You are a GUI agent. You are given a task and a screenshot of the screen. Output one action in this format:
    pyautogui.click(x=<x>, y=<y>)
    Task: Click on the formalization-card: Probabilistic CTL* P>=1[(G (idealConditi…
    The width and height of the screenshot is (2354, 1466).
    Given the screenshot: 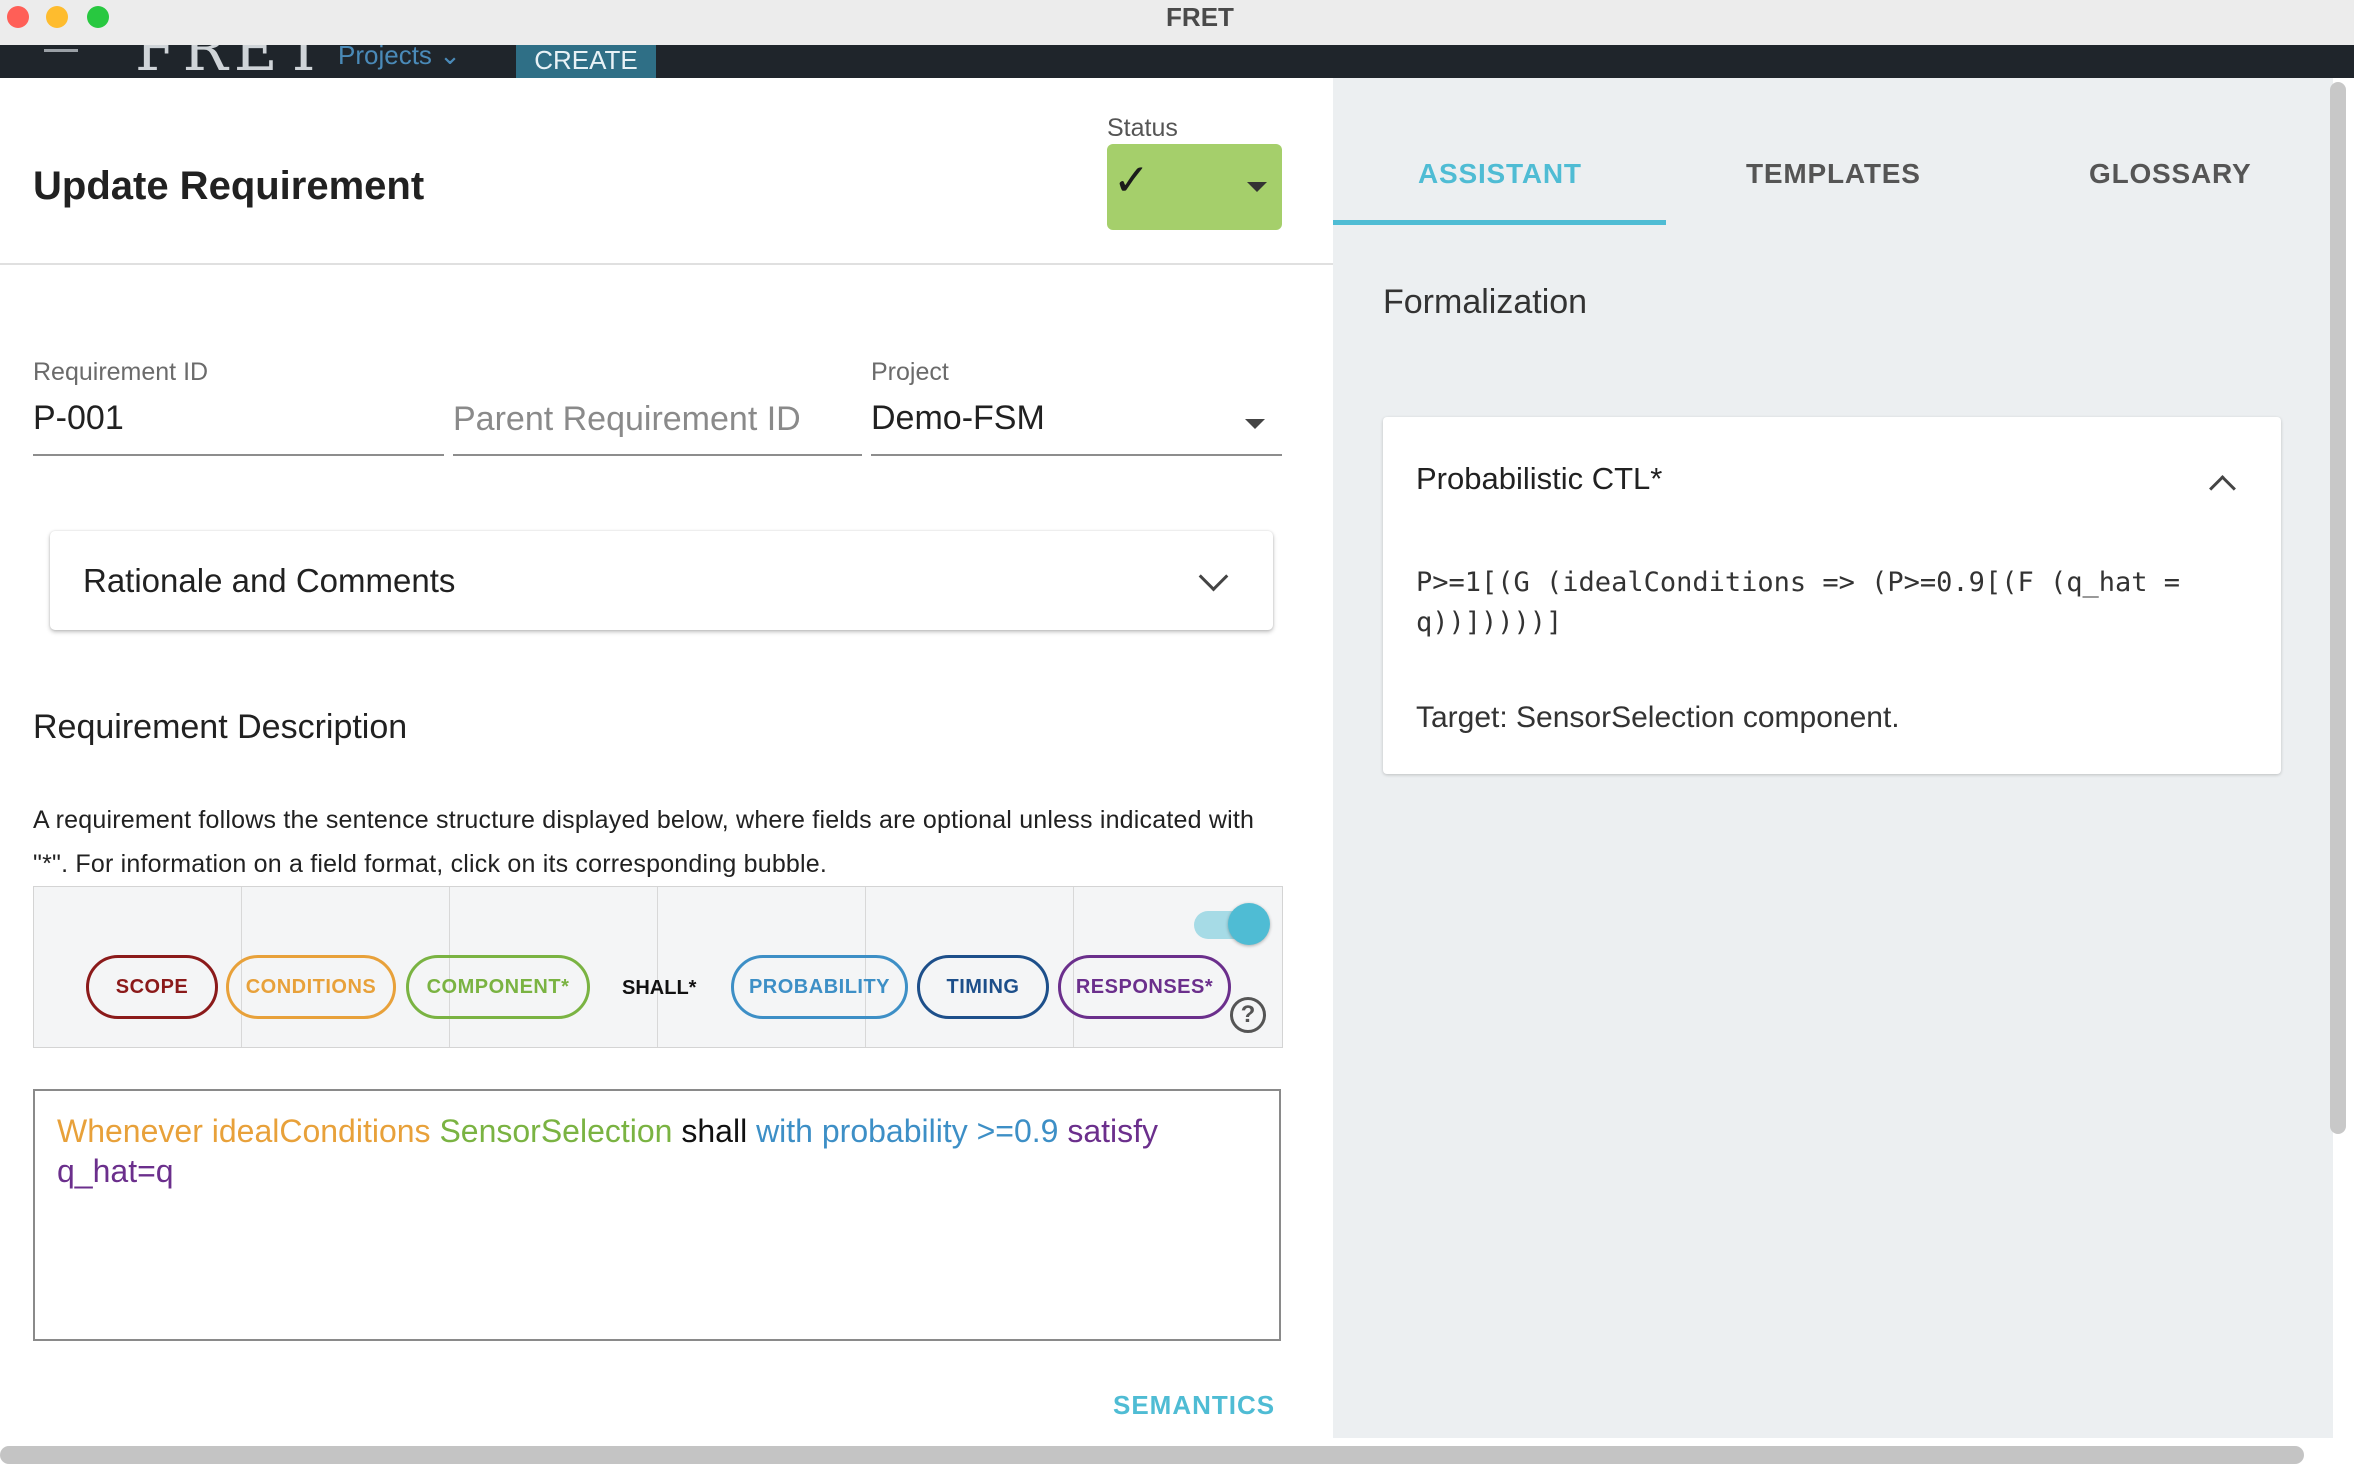 What is the action you would take?
    pyautogui.click(x=1832, y=595)
    